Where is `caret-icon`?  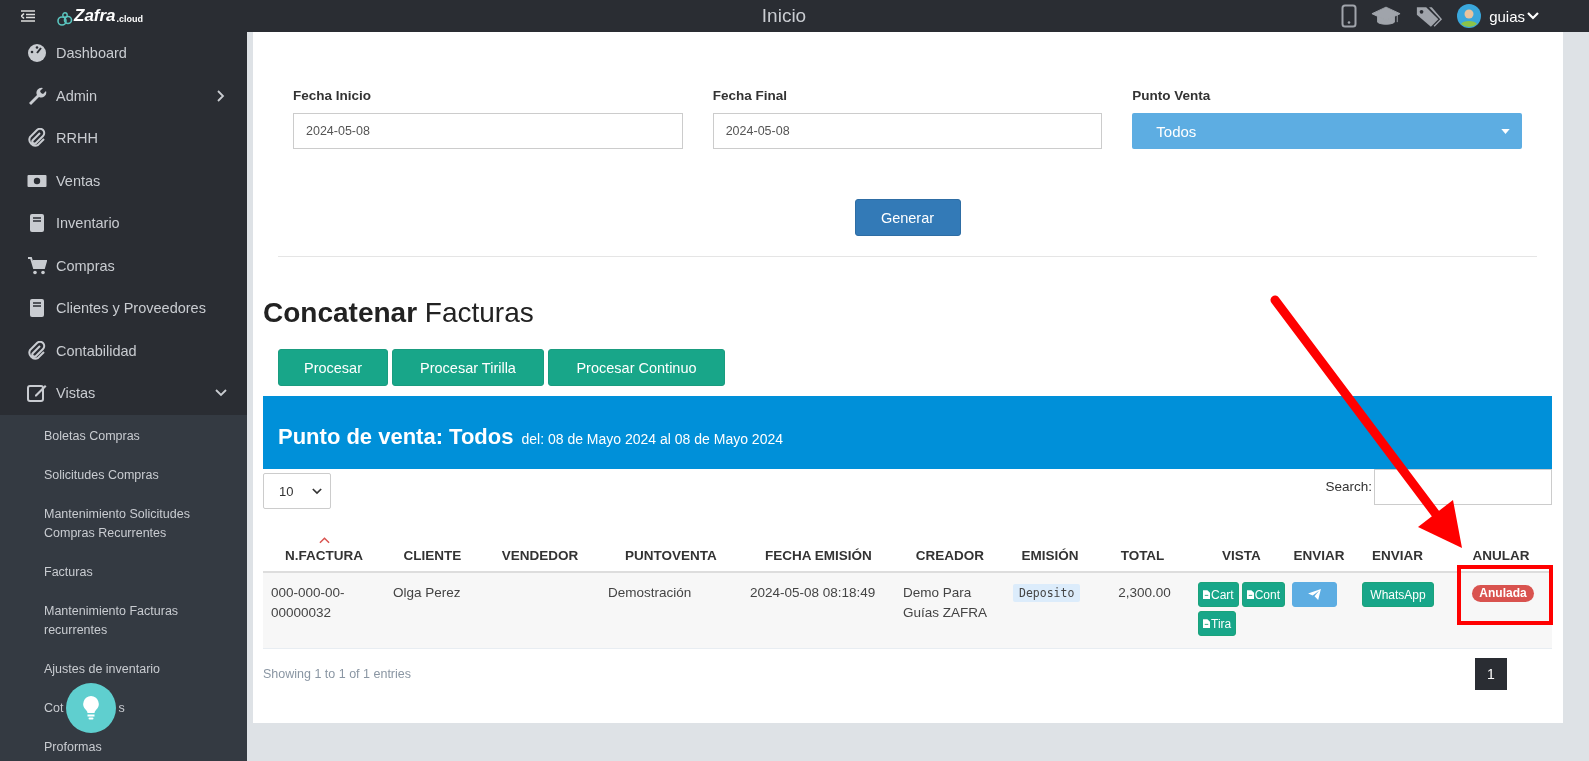
caret-icon is located at coordinates (1505, 131).